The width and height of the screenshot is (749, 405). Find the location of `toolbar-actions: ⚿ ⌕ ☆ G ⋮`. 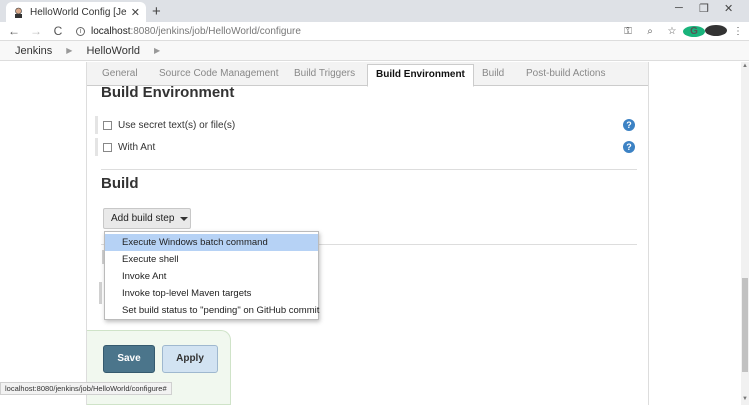

toolbar-actions: ⚿ ⌕ ☆ G ⋮ is located at coordinates (683, 31).